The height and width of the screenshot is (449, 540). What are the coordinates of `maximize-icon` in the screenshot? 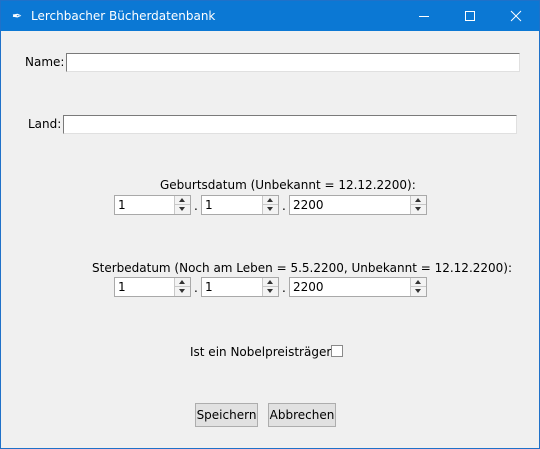 It's located at (470, 16).